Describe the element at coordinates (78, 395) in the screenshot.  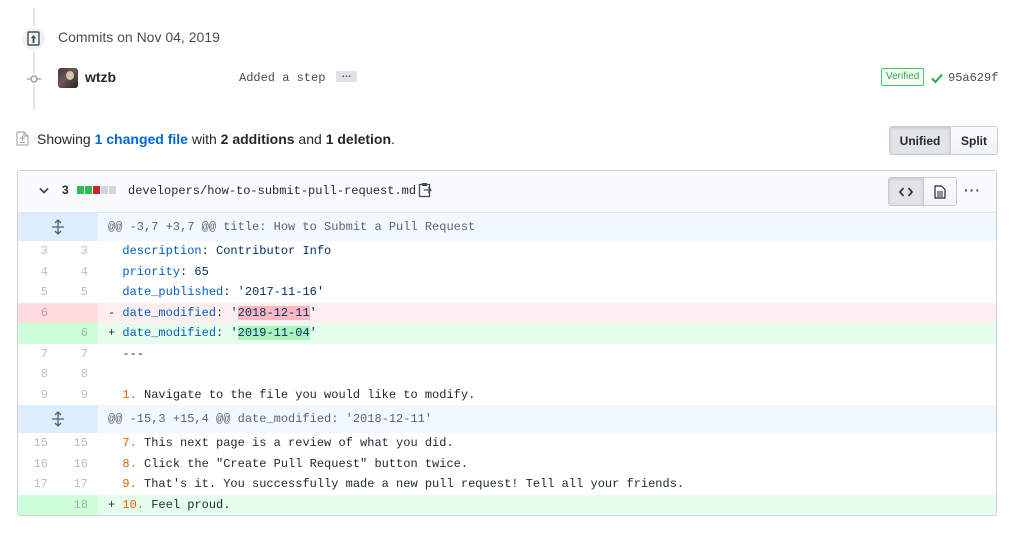
I see `new-line-number: 9` at that location.